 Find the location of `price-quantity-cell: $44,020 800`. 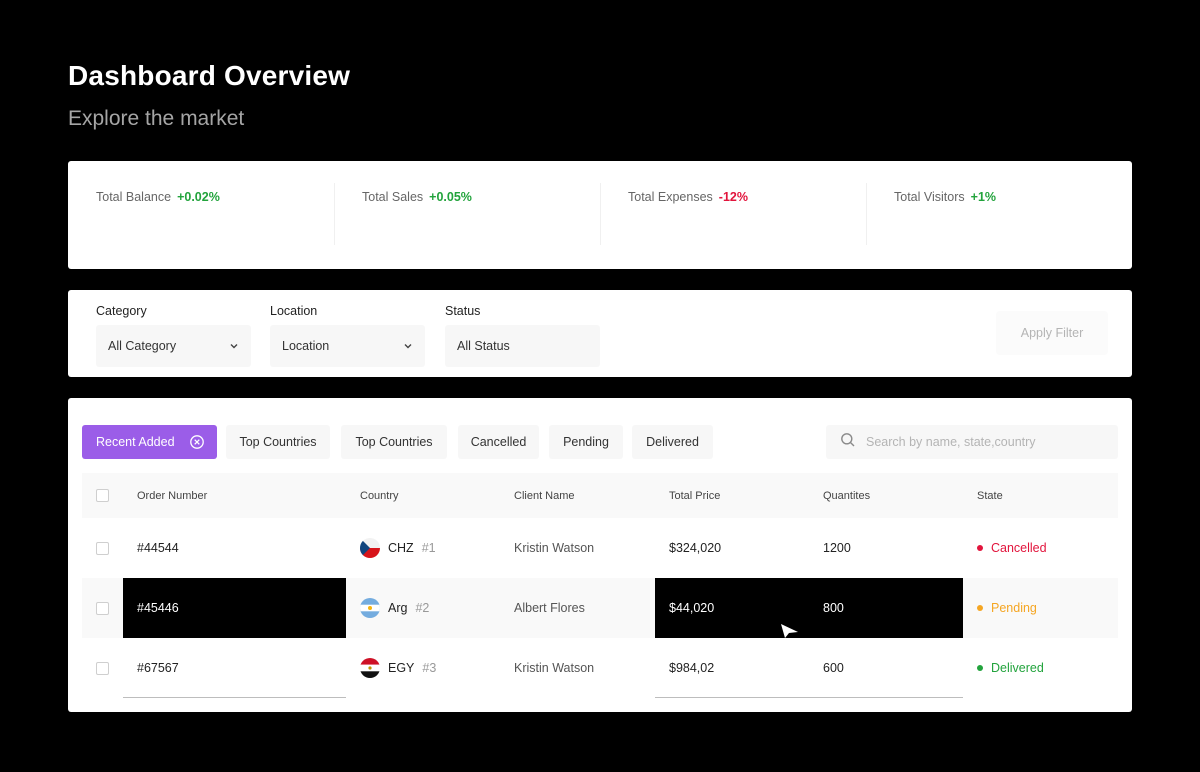

price-quantity-cell: $44,020 800 is located at coordinates (809, 608).